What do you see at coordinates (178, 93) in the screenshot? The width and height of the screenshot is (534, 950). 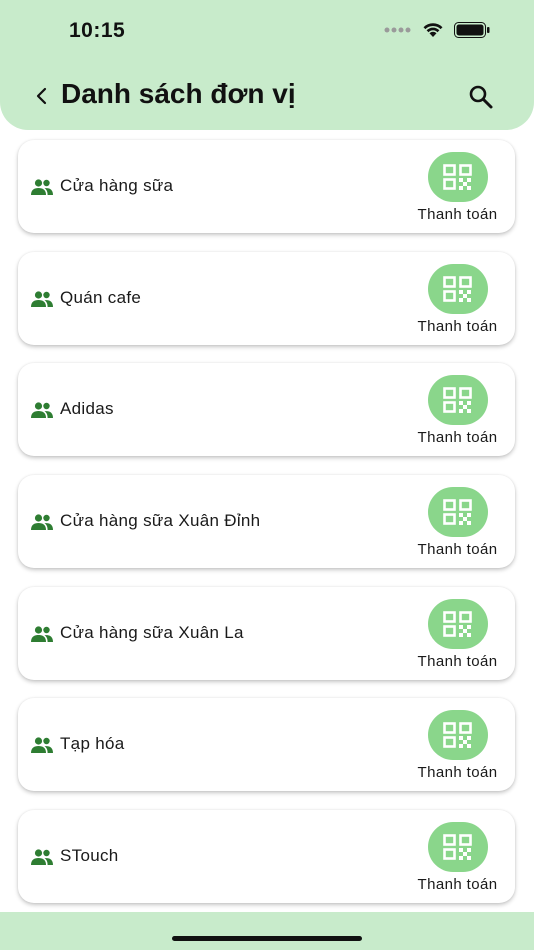 I see `page-title: Danh sách đơn vị` at bounding box center [178, 93].